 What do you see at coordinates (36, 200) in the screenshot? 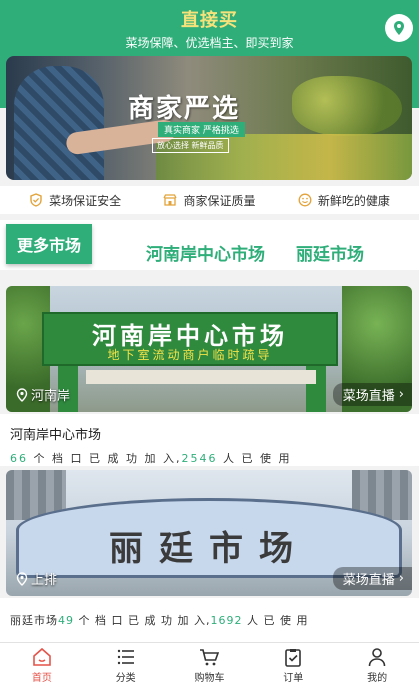
I see `shield-icon` at bounding box center [36, 200].